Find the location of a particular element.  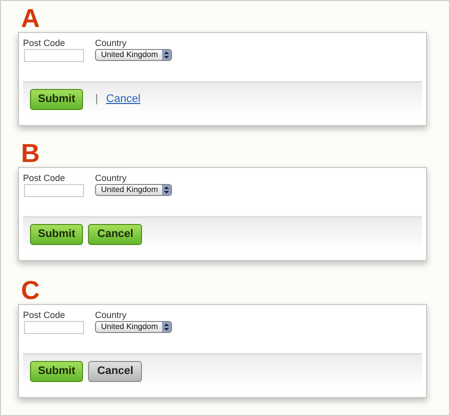

variant-letter: C is located at coordinates (31, 290).